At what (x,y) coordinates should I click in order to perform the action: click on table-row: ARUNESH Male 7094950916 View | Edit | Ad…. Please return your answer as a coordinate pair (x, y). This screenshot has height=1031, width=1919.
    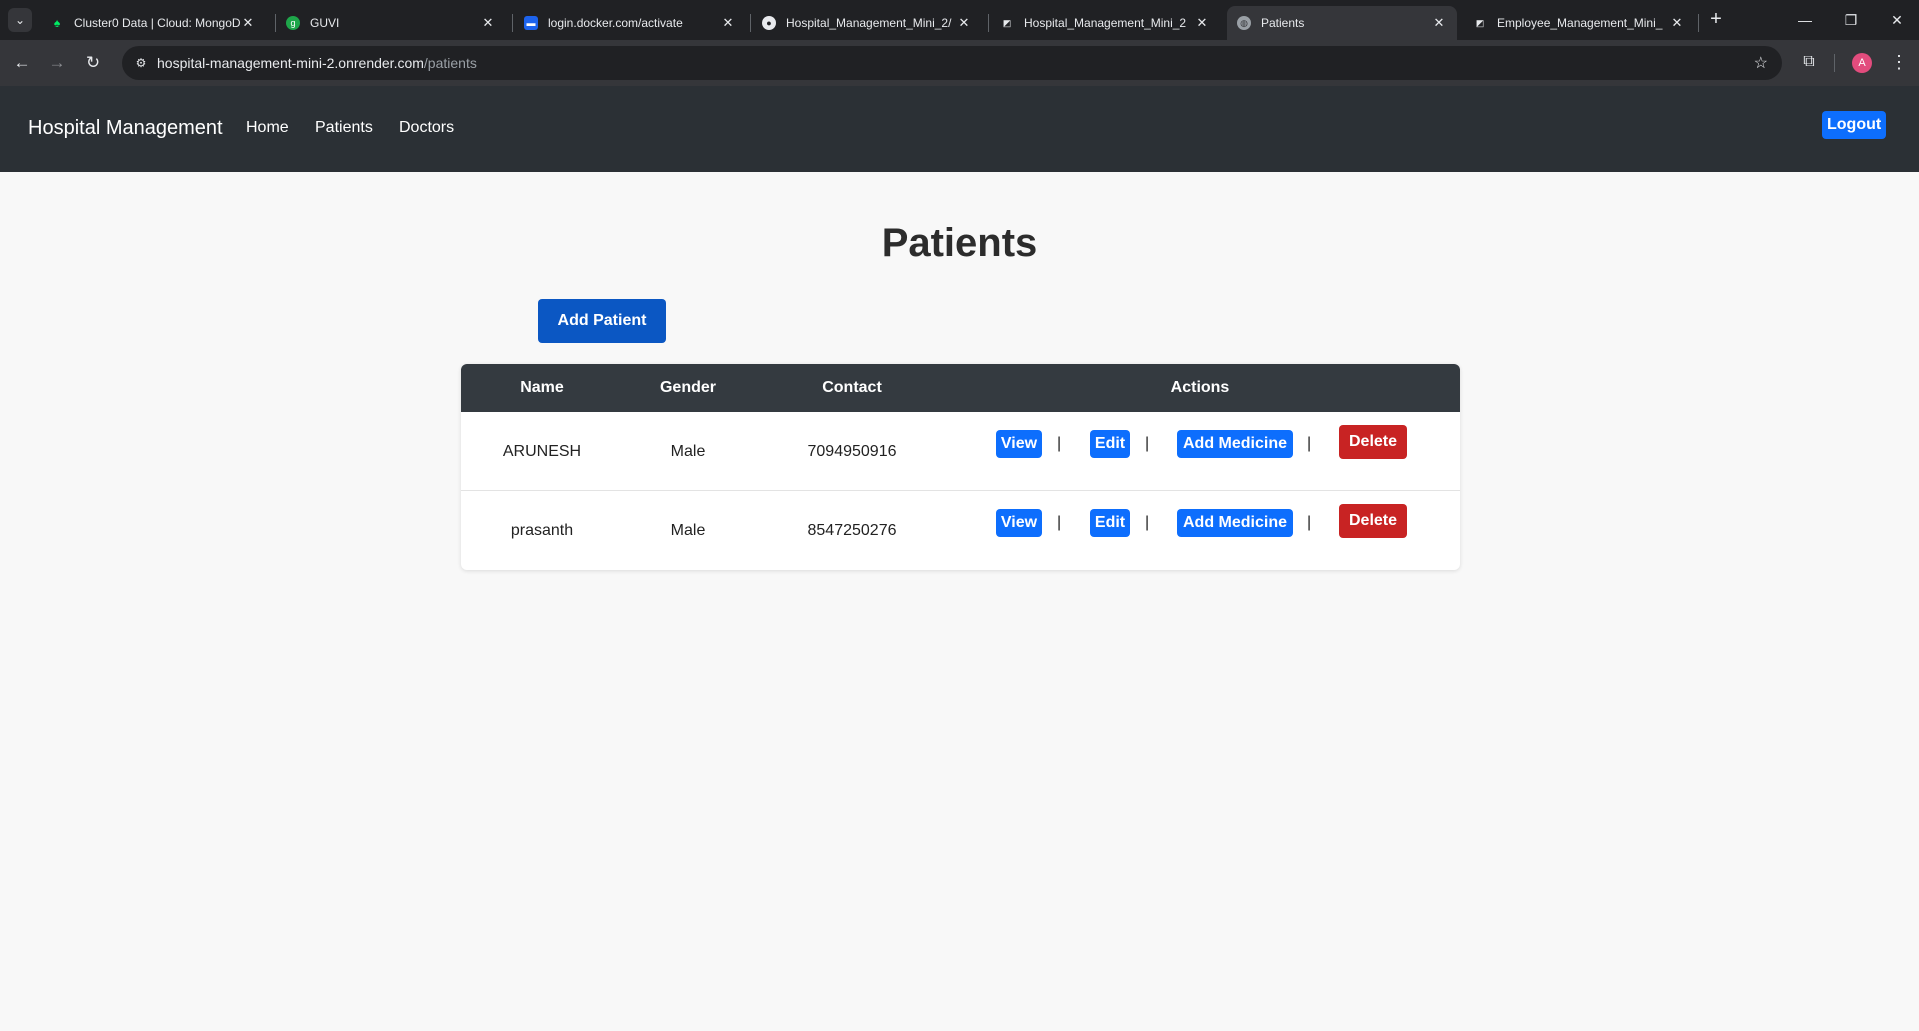
    Looking at the image, I should click on (960, 451).